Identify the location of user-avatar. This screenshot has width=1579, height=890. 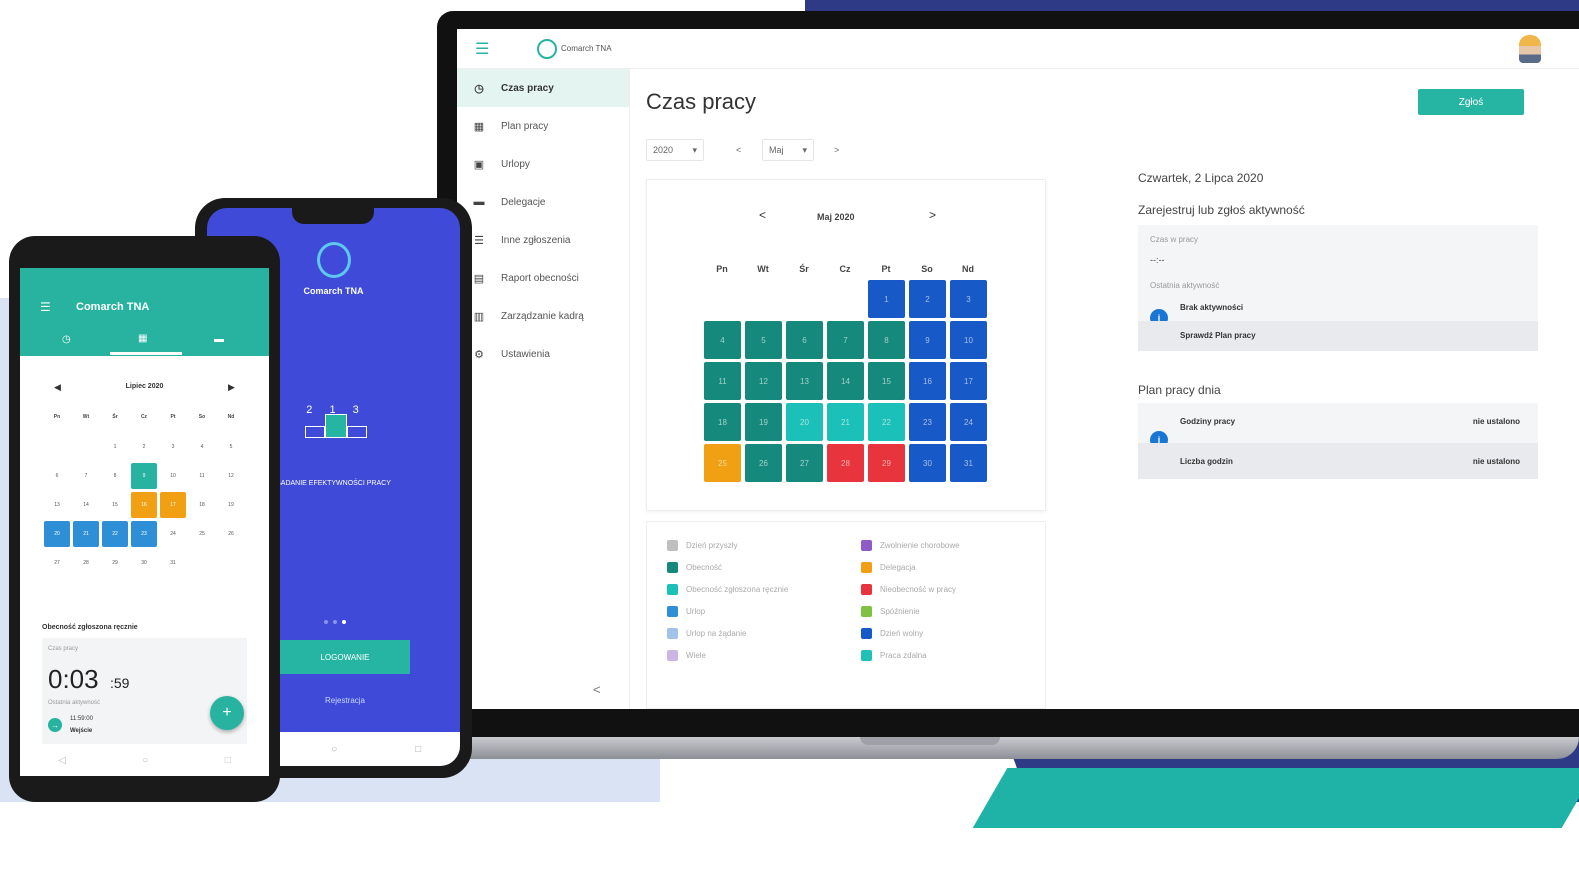
(1530, 49).